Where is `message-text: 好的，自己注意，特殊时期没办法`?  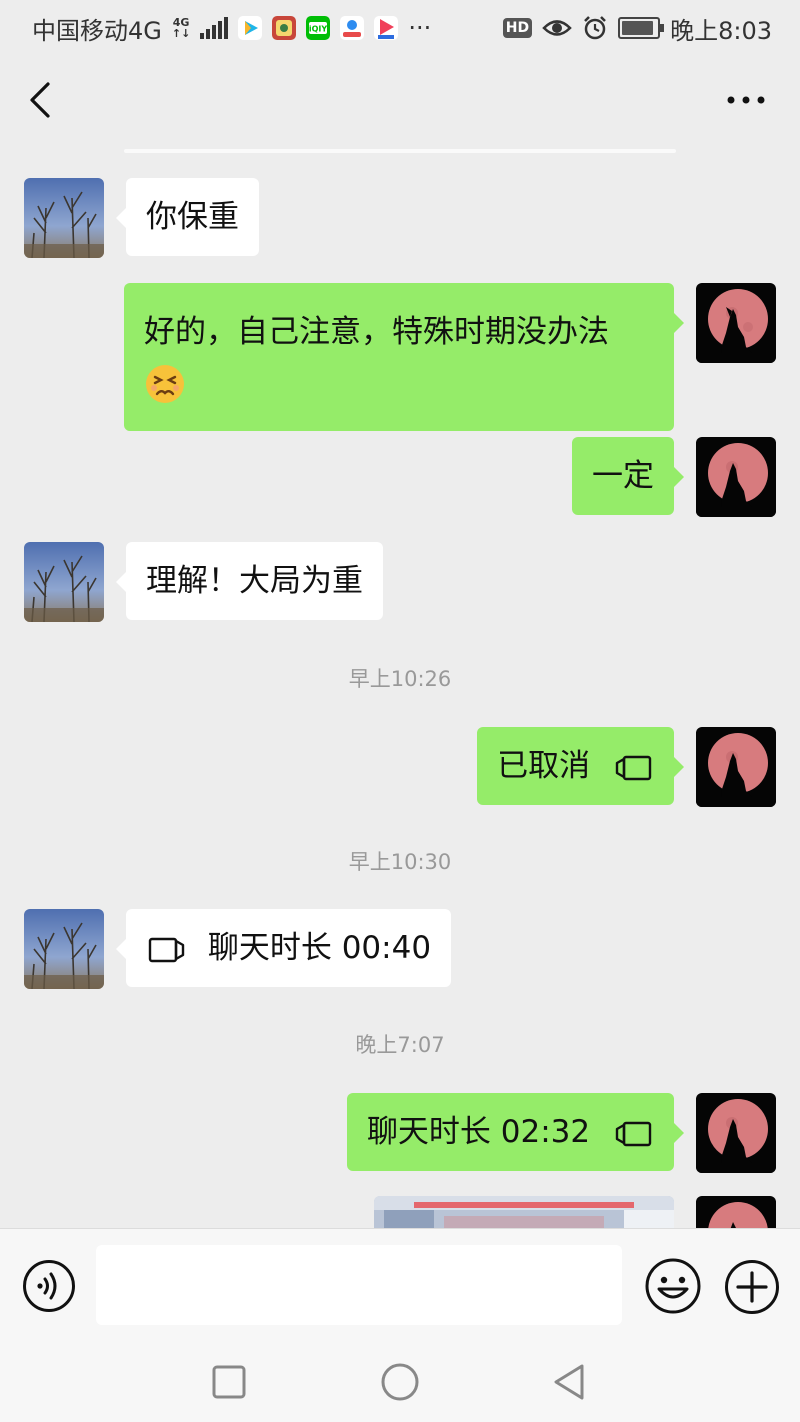
message-text: 好的，自己注意，特殊时期没办法 is located at coordinates (376, 332).